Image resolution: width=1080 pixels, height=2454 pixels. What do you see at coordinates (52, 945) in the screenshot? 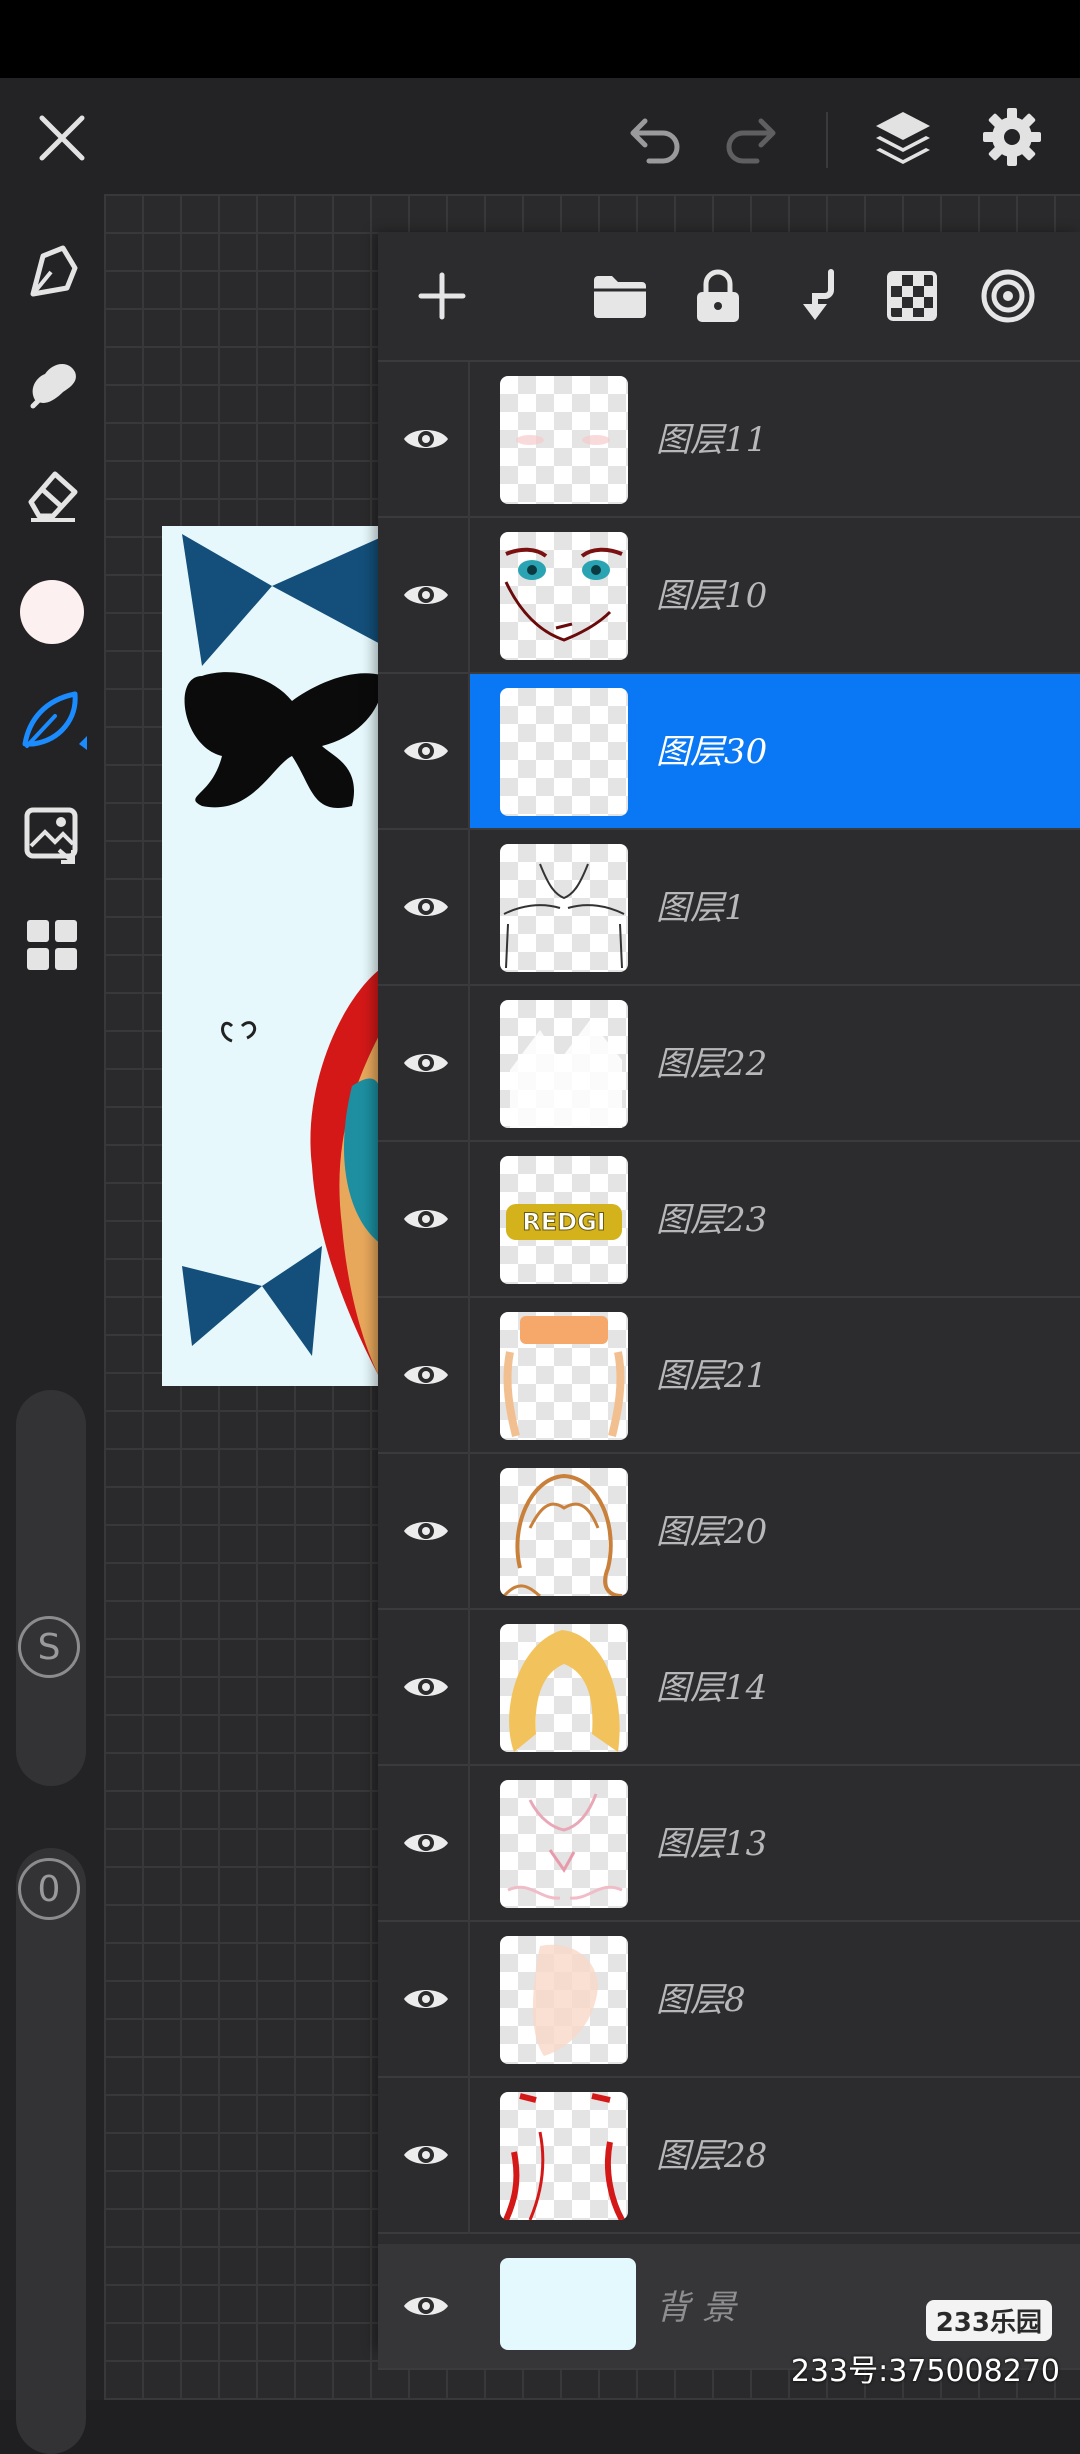
I see `grid-icon` at bounding box center [52, 945].